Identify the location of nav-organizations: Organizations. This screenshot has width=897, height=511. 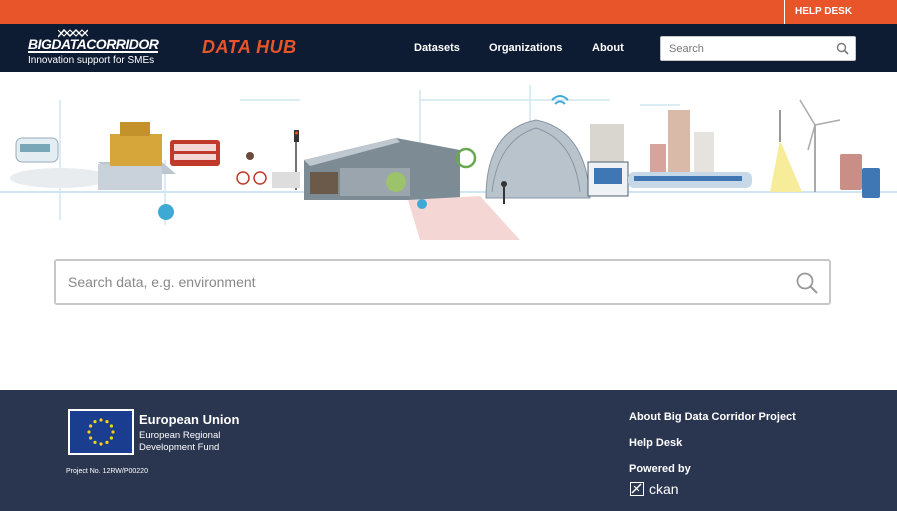
(525, 48).